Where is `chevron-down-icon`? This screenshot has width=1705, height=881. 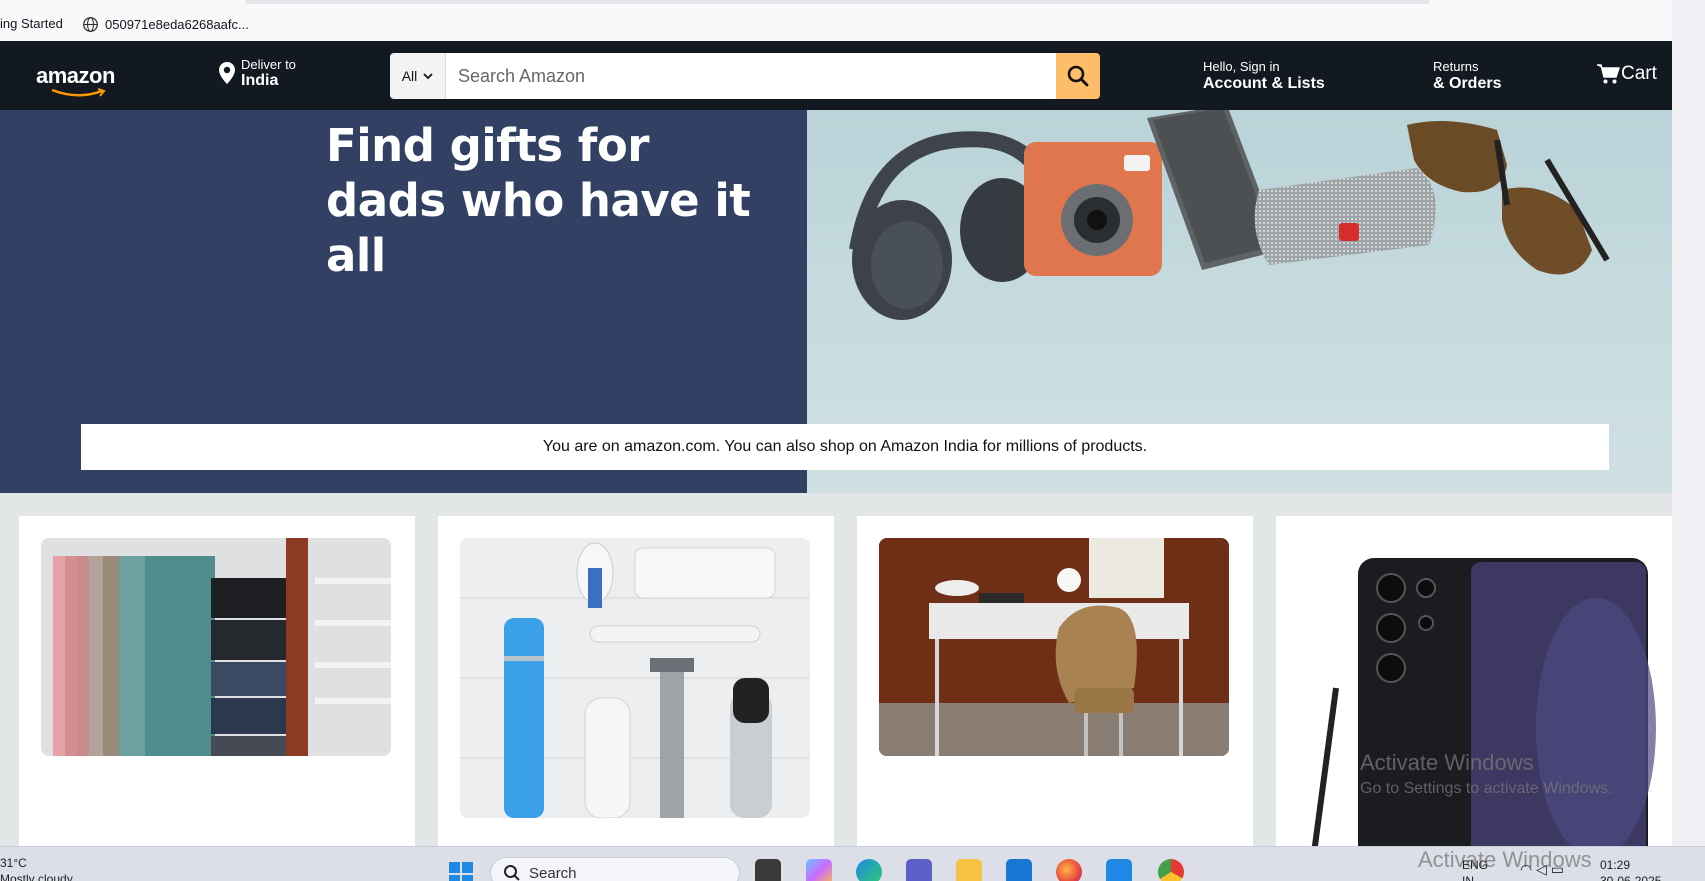 chevron-down-icon is located at coordinates (428, 76).